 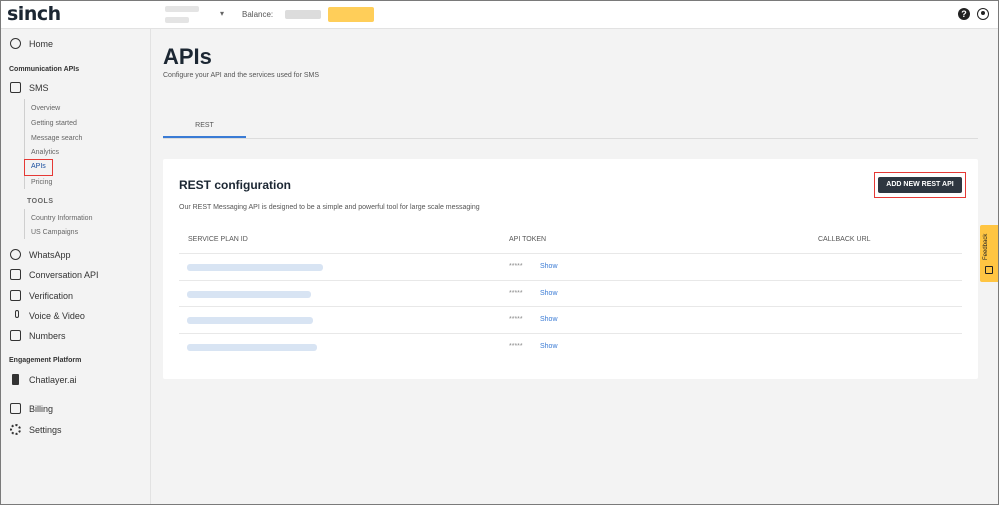 I want to click on sidebar-sub-pricing: Pricing, so click(x=41, y=182).